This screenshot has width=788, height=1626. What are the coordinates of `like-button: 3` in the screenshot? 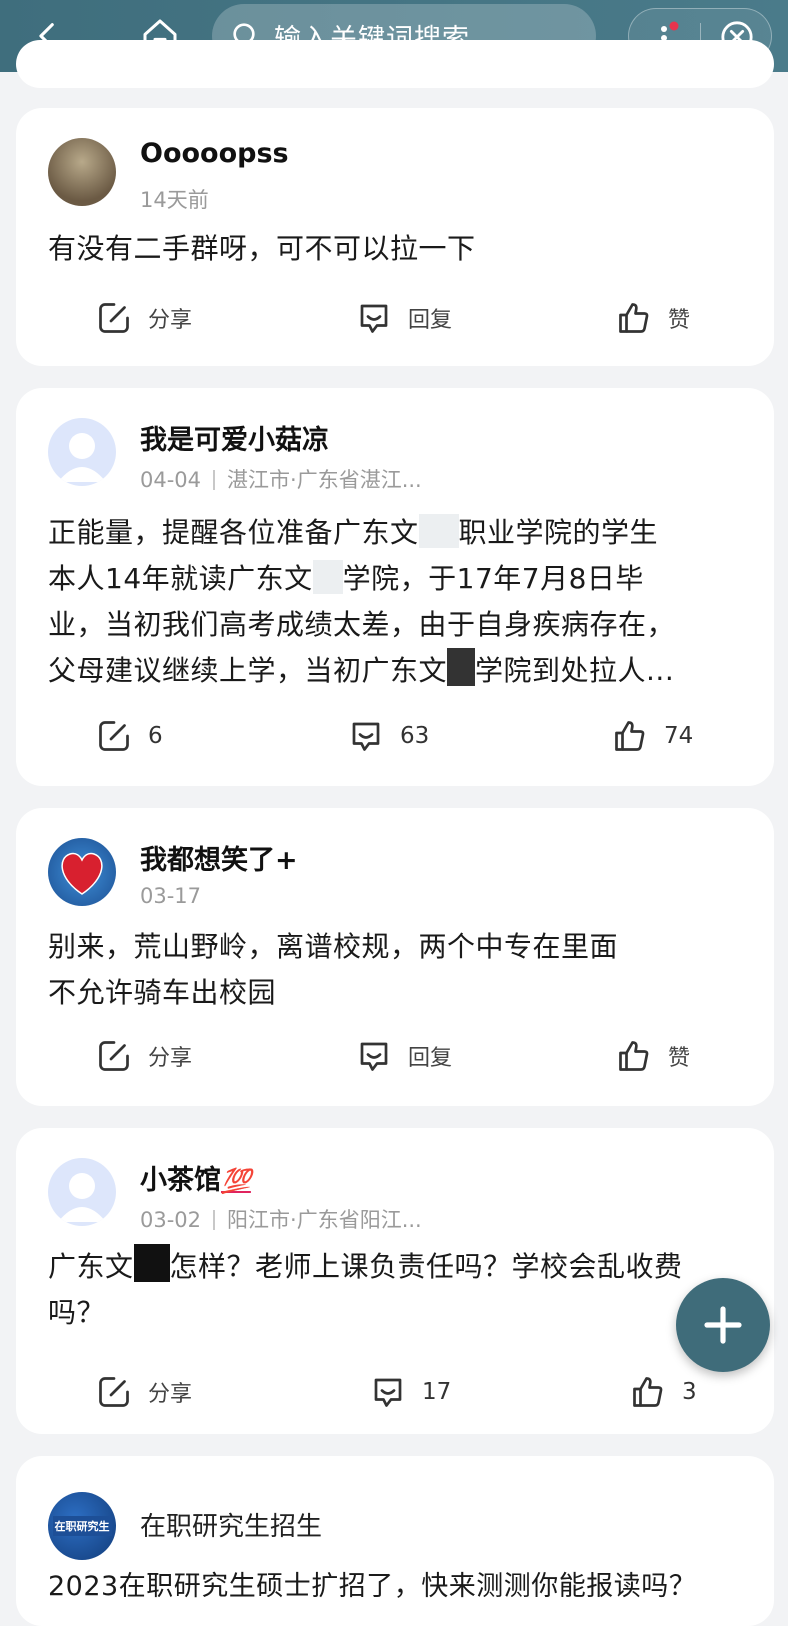 It's located at (663, 1392).